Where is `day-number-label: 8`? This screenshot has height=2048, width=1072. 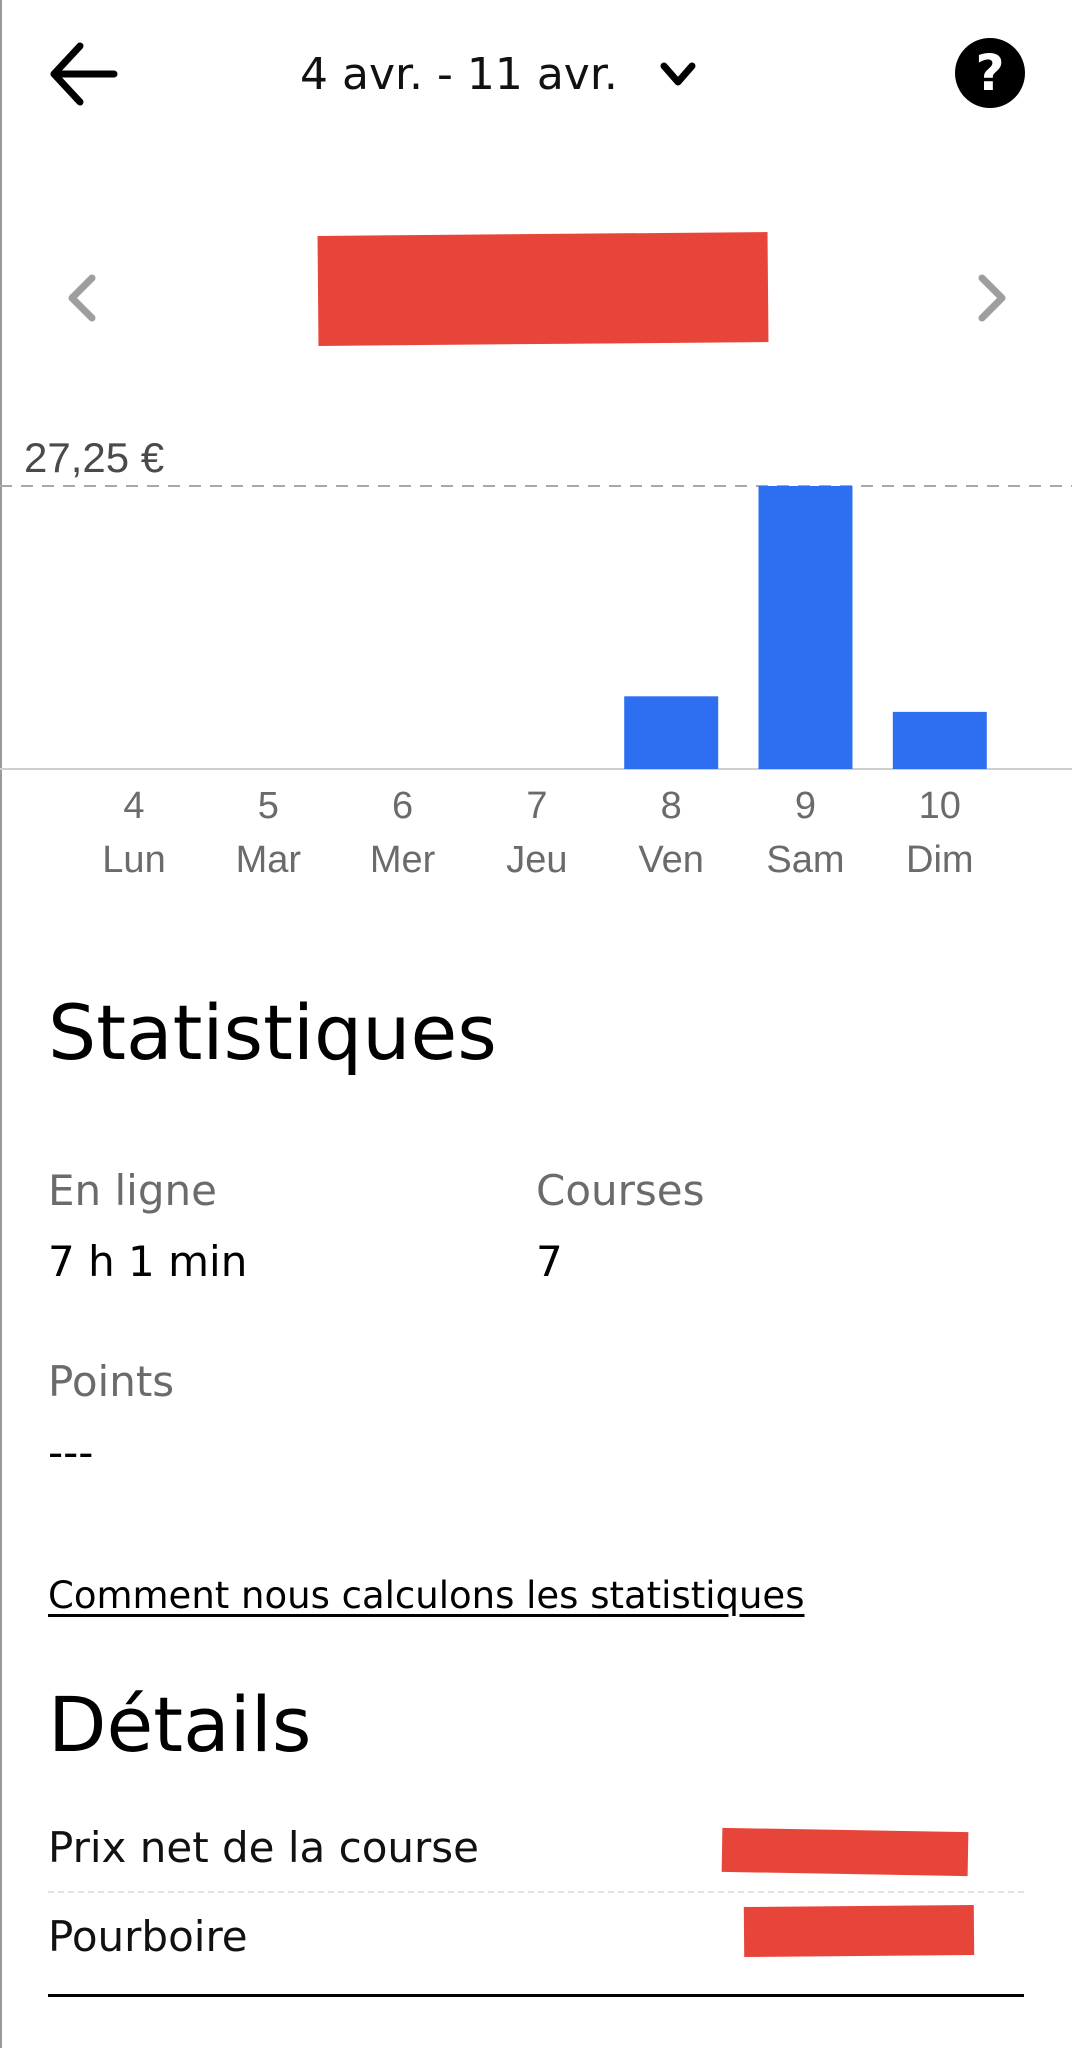 day-number-label: 8 is located at coordinates (671, 806).